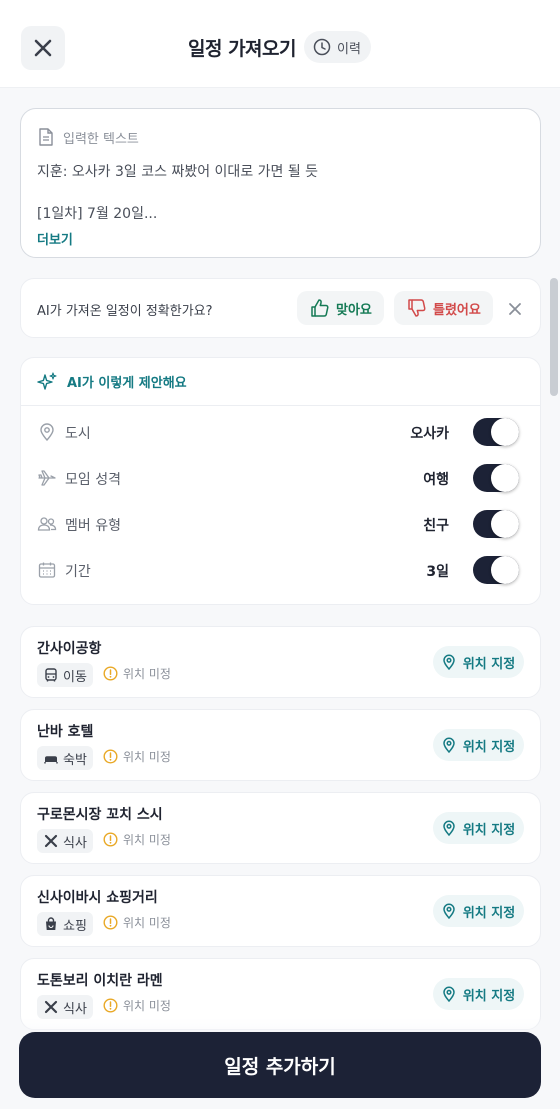 The width and height of the screenshot is (560, 1109). Describe the element at coordinates (437, 572) in the screenshot. I see `suggestion-value: 3일` at that location.